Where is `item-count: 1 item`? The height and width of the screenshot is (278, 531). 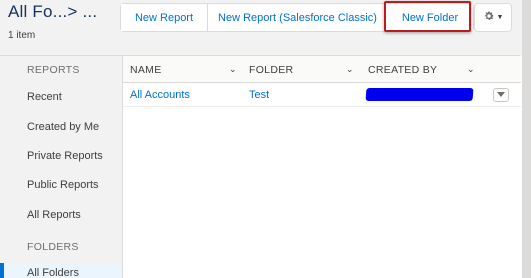 item-count: 1 item is located at coordinates (22, 35).